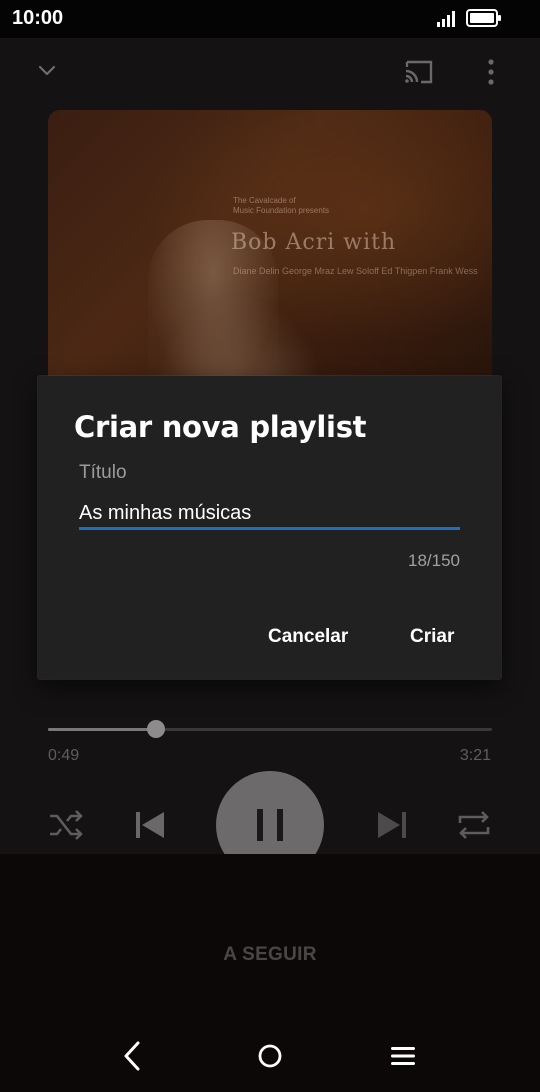 Image resolution: width=540 pixels, height=1092 pixels. Describe the element at coordinates (491, 74) in the screenshot. I see `more-vertical-icon` at that location.